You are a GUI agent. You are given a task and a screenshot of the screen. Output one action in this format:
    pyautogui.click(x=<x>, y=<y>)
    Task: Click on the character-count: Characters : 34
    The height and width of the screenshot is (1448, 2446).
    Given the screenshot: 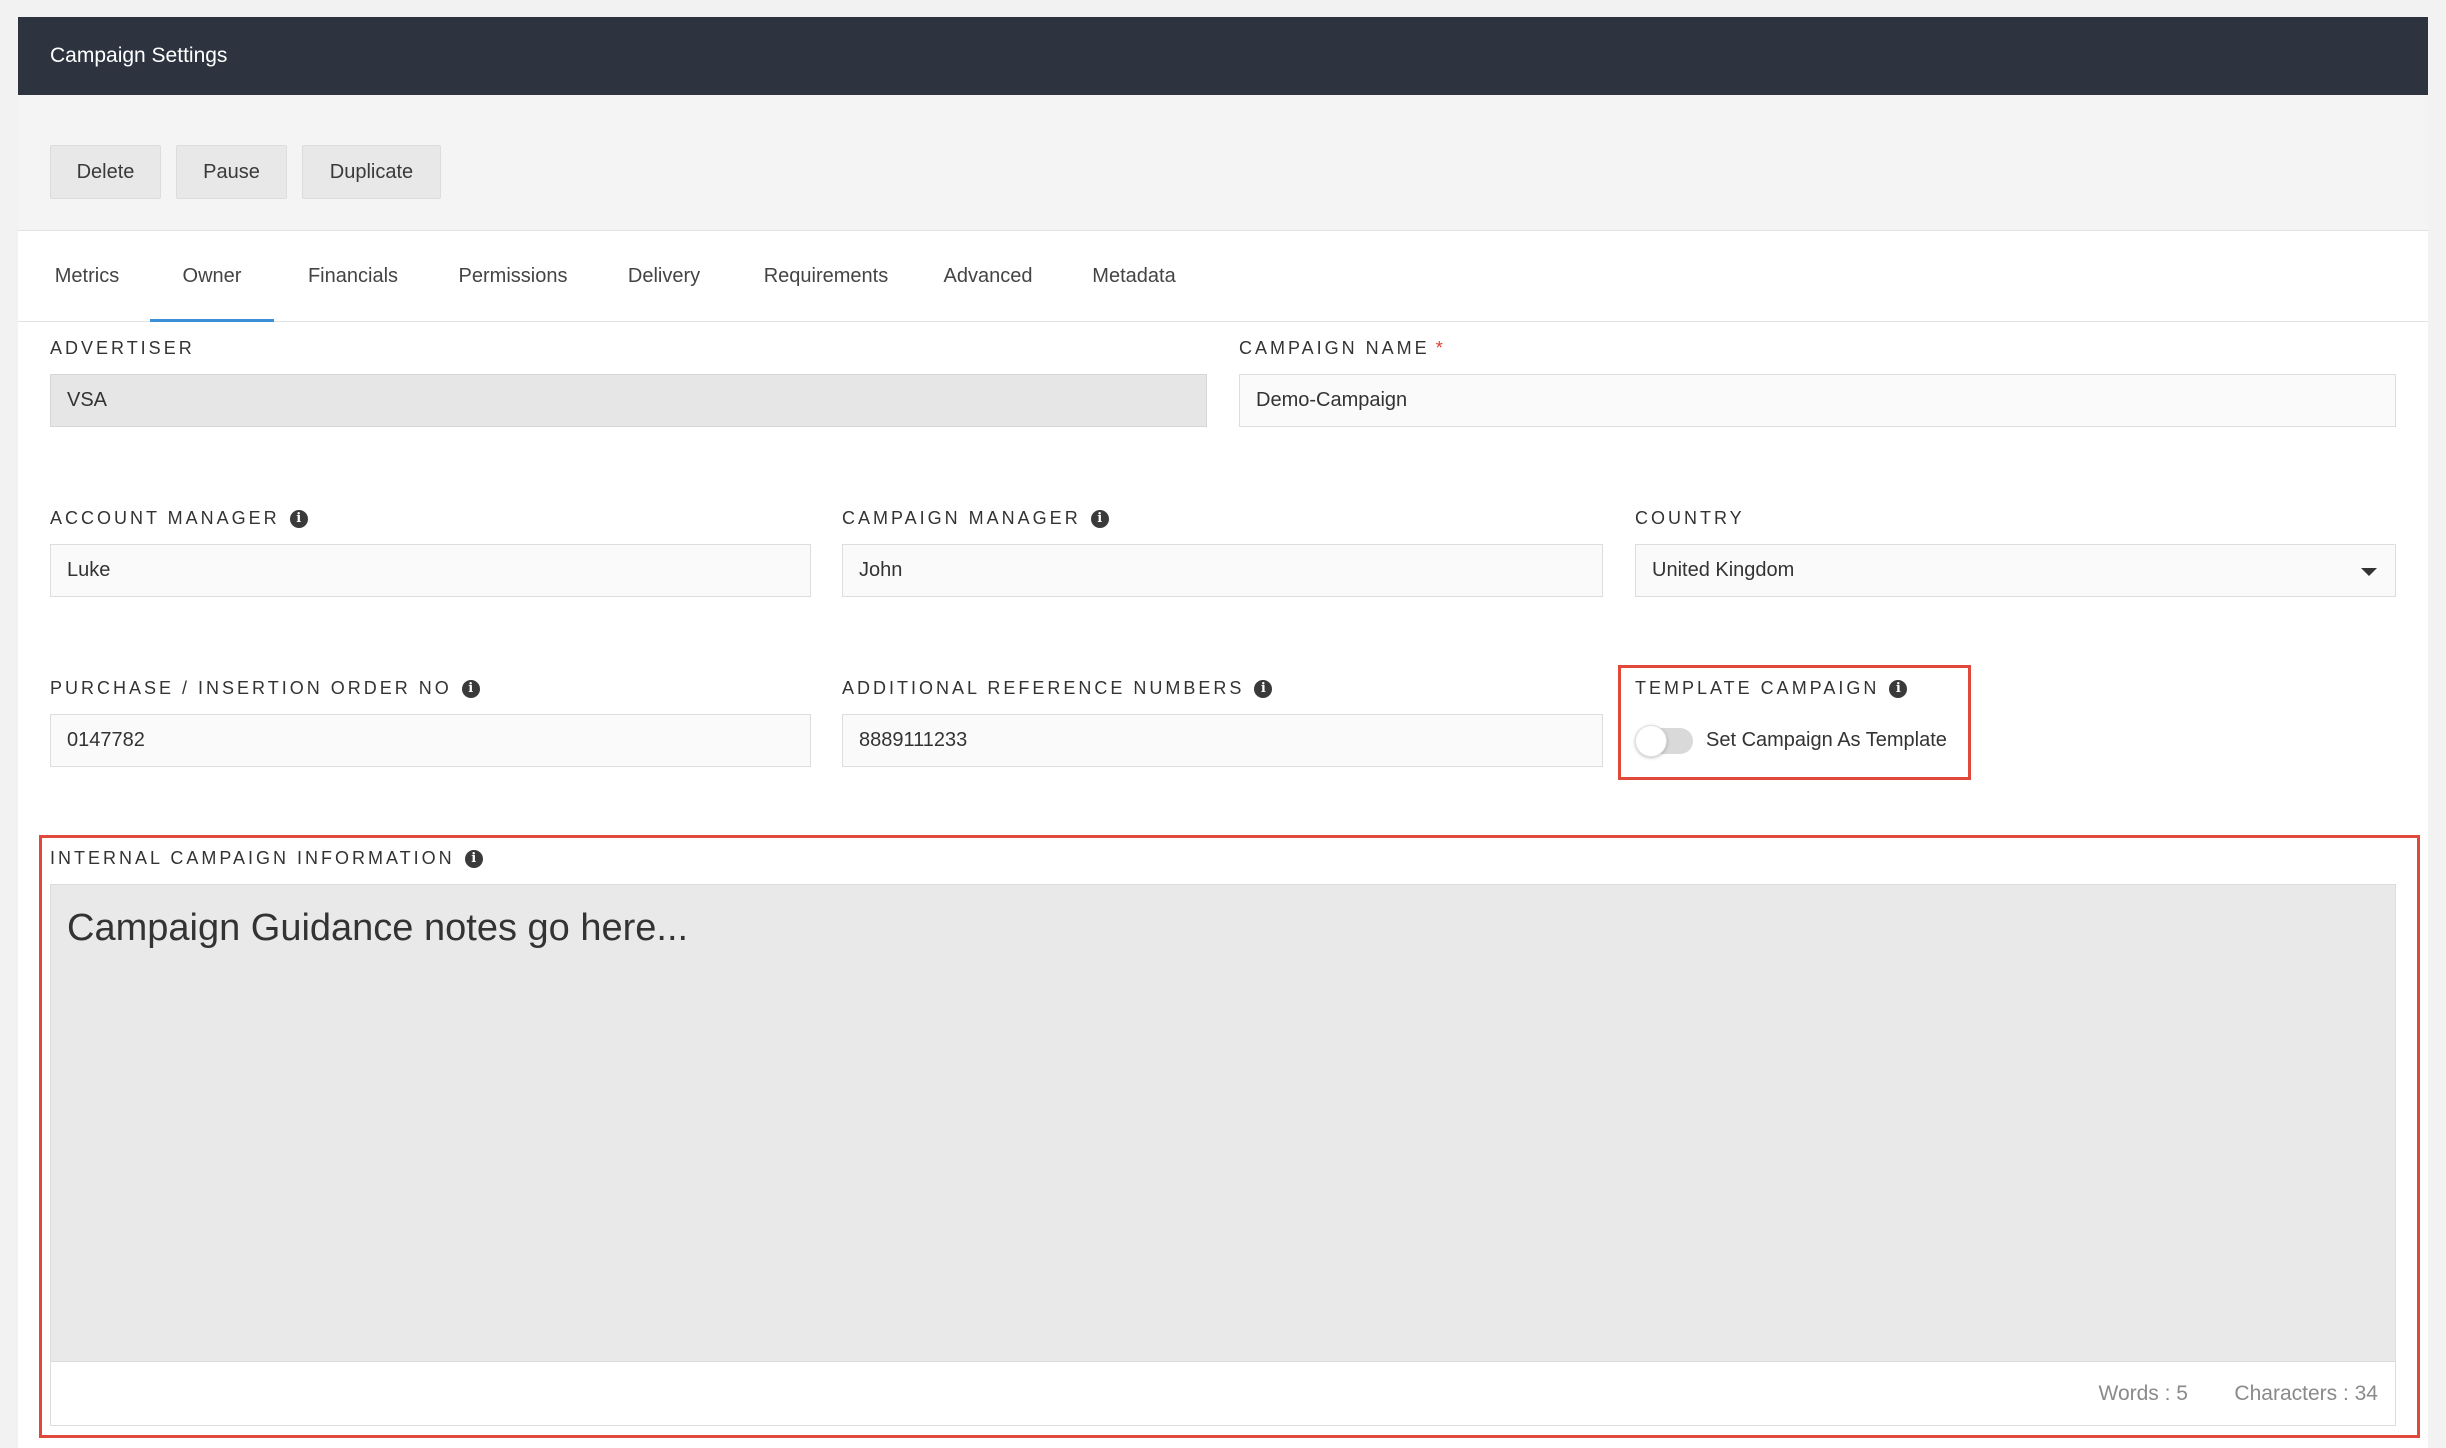 What is the action you would take?
    pyautogui.click(x=2306, y=1393)
    